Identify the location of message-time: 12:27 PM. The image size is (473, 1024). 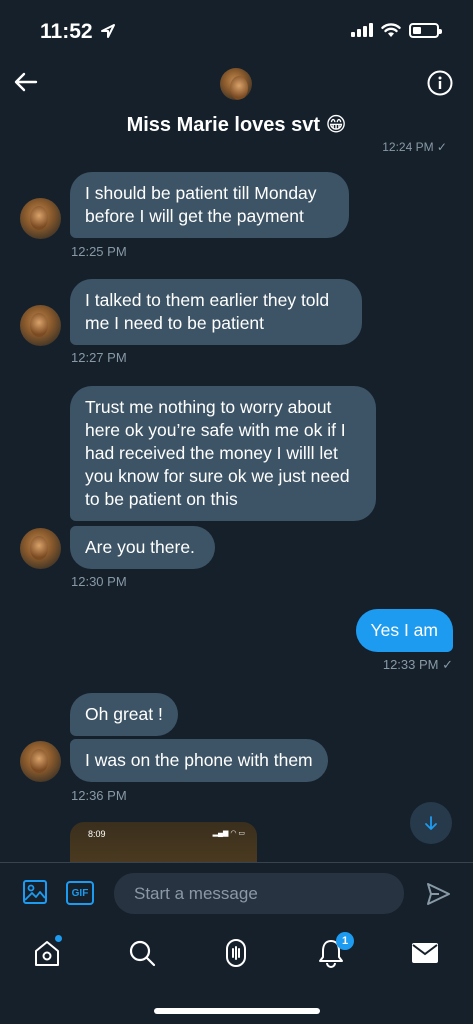
(99, 357).